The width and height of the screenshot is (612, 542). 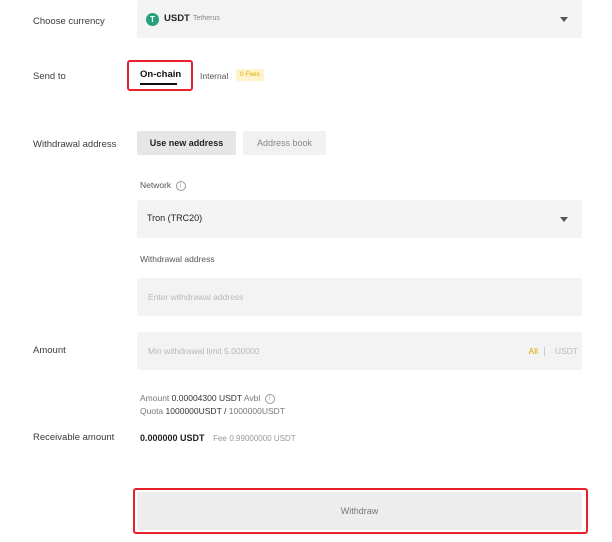 What do you see at coordinates (256, 411) in the screenshot?
I see `quota-total: 1000000USDT` at bounding box center [256, 411].